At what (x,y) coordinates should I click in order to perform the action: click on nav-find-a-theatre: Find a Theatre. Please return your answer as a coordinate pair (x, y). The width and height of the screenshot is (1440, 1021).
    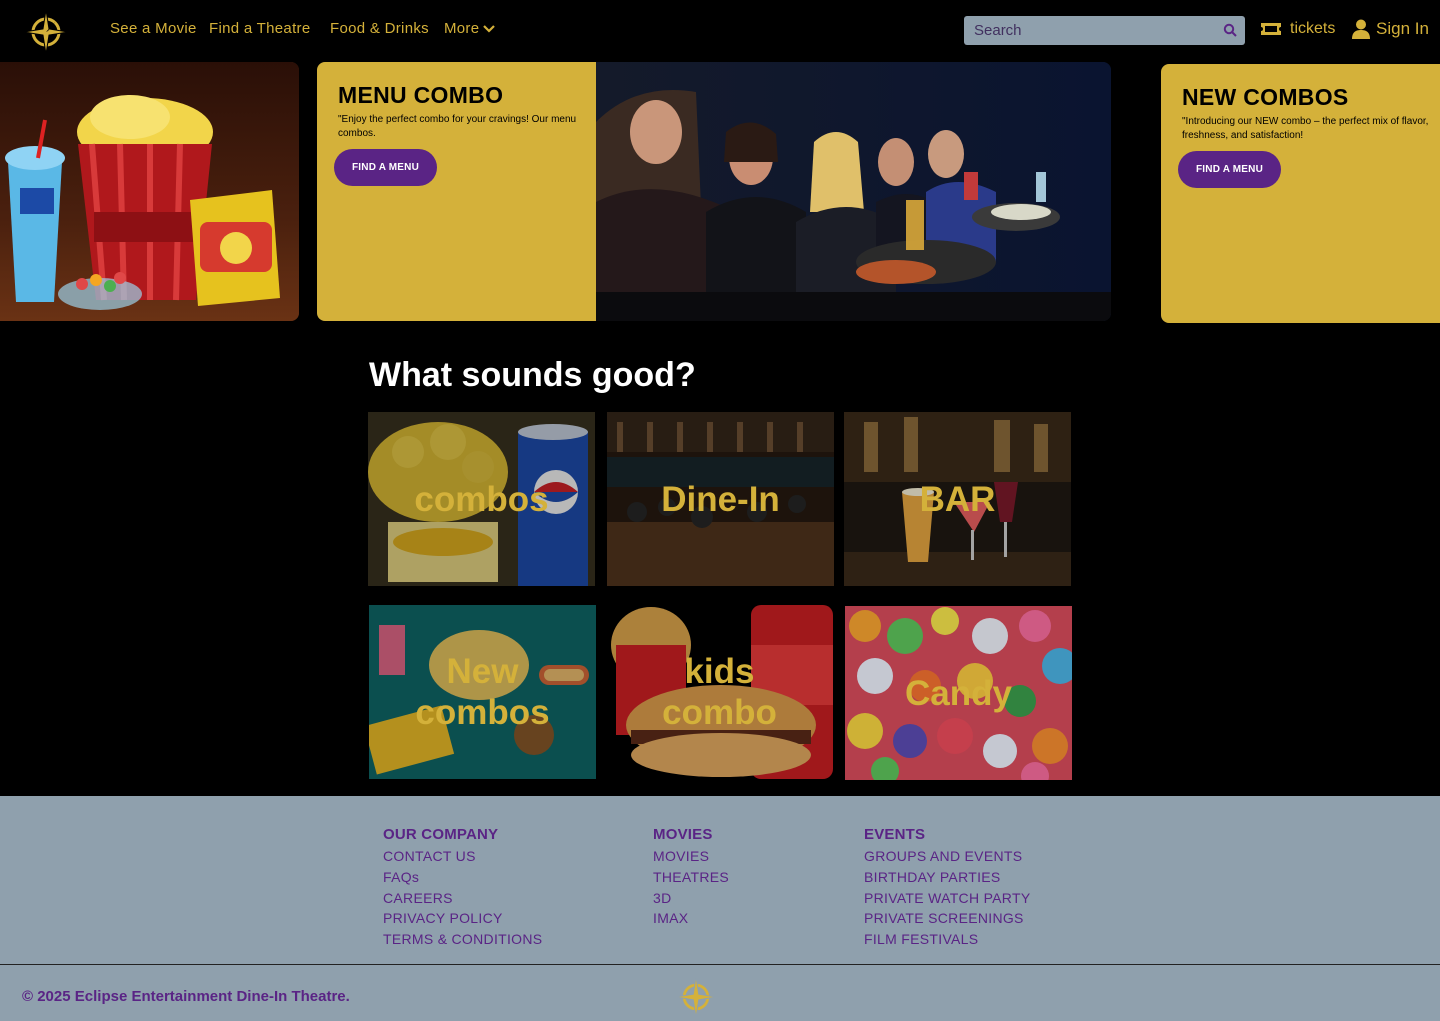
    Looking at the image, I should click on (259, 28).